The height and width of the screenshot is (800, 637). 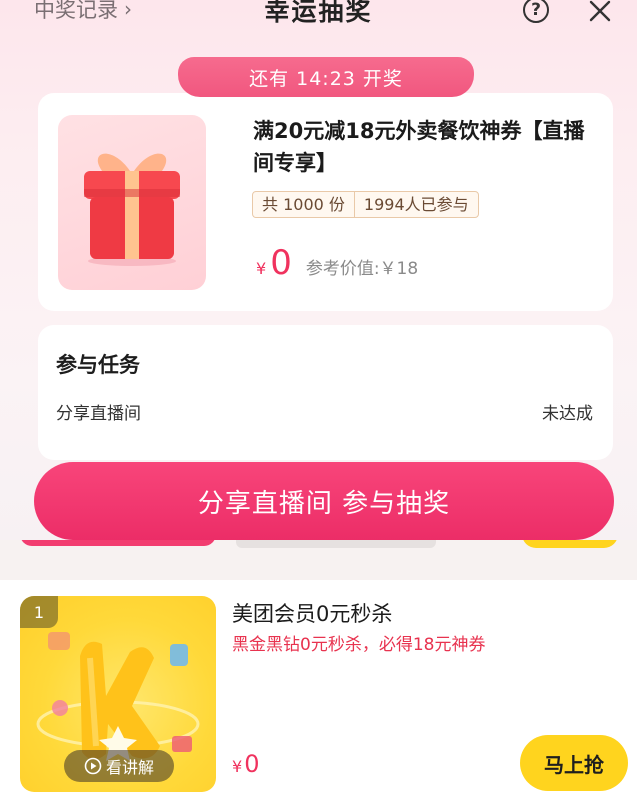 I want to click on sheet-header: 中奖记录 › 幸运抽奖 ?, so click(x=318, y=20).